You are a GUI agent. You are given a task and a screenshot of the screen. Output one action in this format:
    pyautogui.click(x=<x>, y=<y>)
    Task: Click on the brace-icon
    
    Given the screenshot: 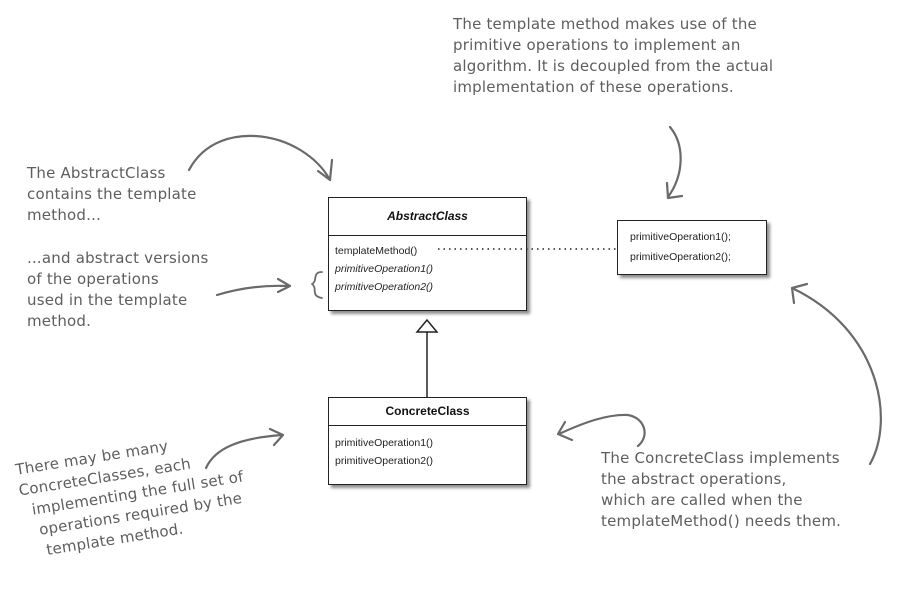 What is the action you would take?
    pyautogui.click(x=317, y=285)
    